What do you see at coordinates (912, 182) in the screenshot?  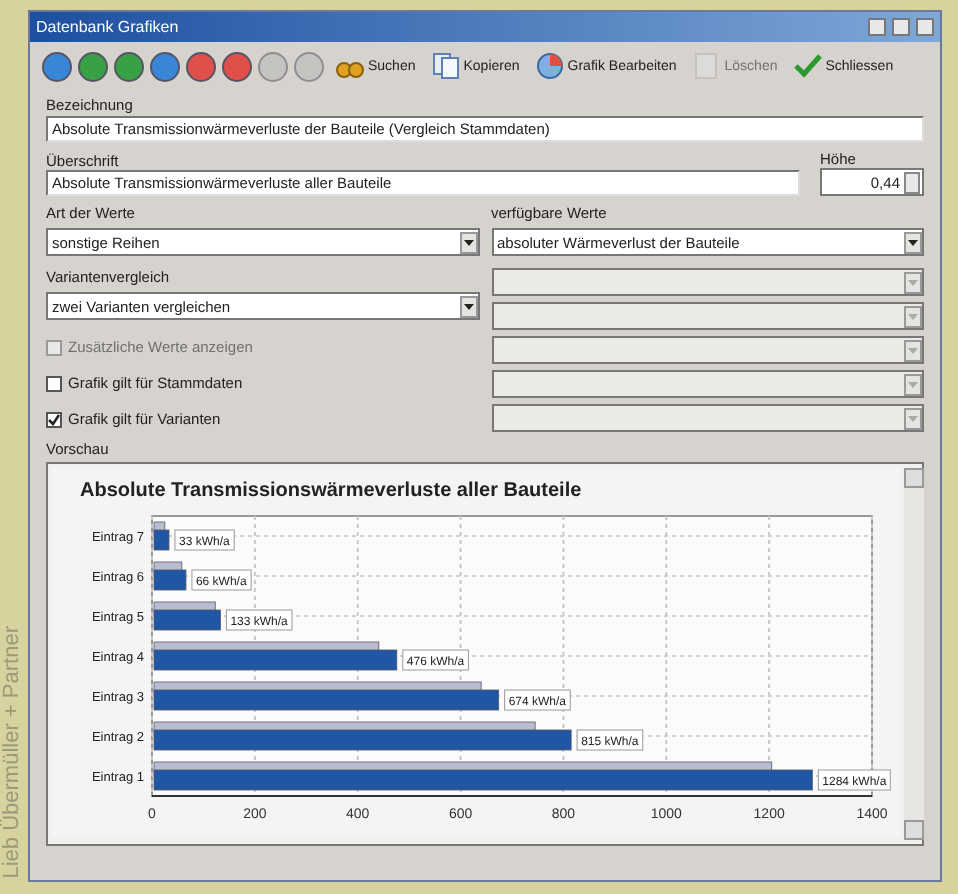 I see `spin-arrows-icon` at bounding box center [912, 182].